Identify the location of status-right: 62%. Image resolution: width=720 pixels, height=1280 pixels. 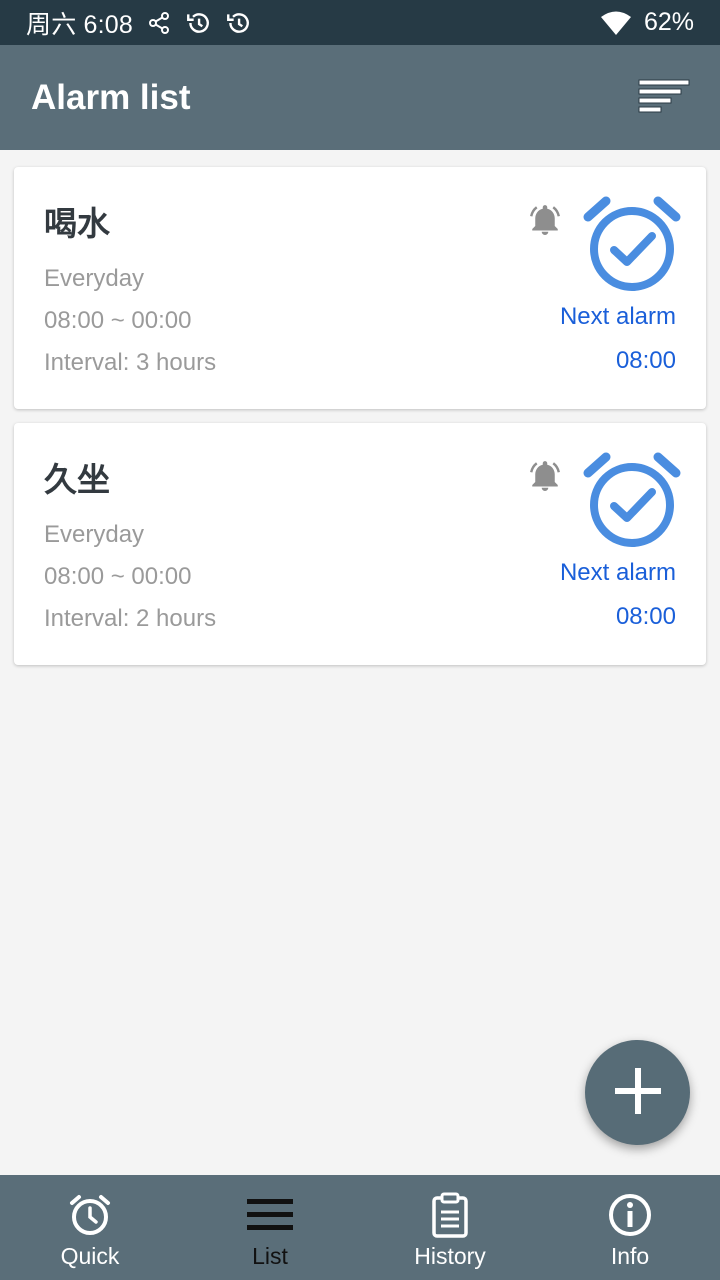
(647, 22).